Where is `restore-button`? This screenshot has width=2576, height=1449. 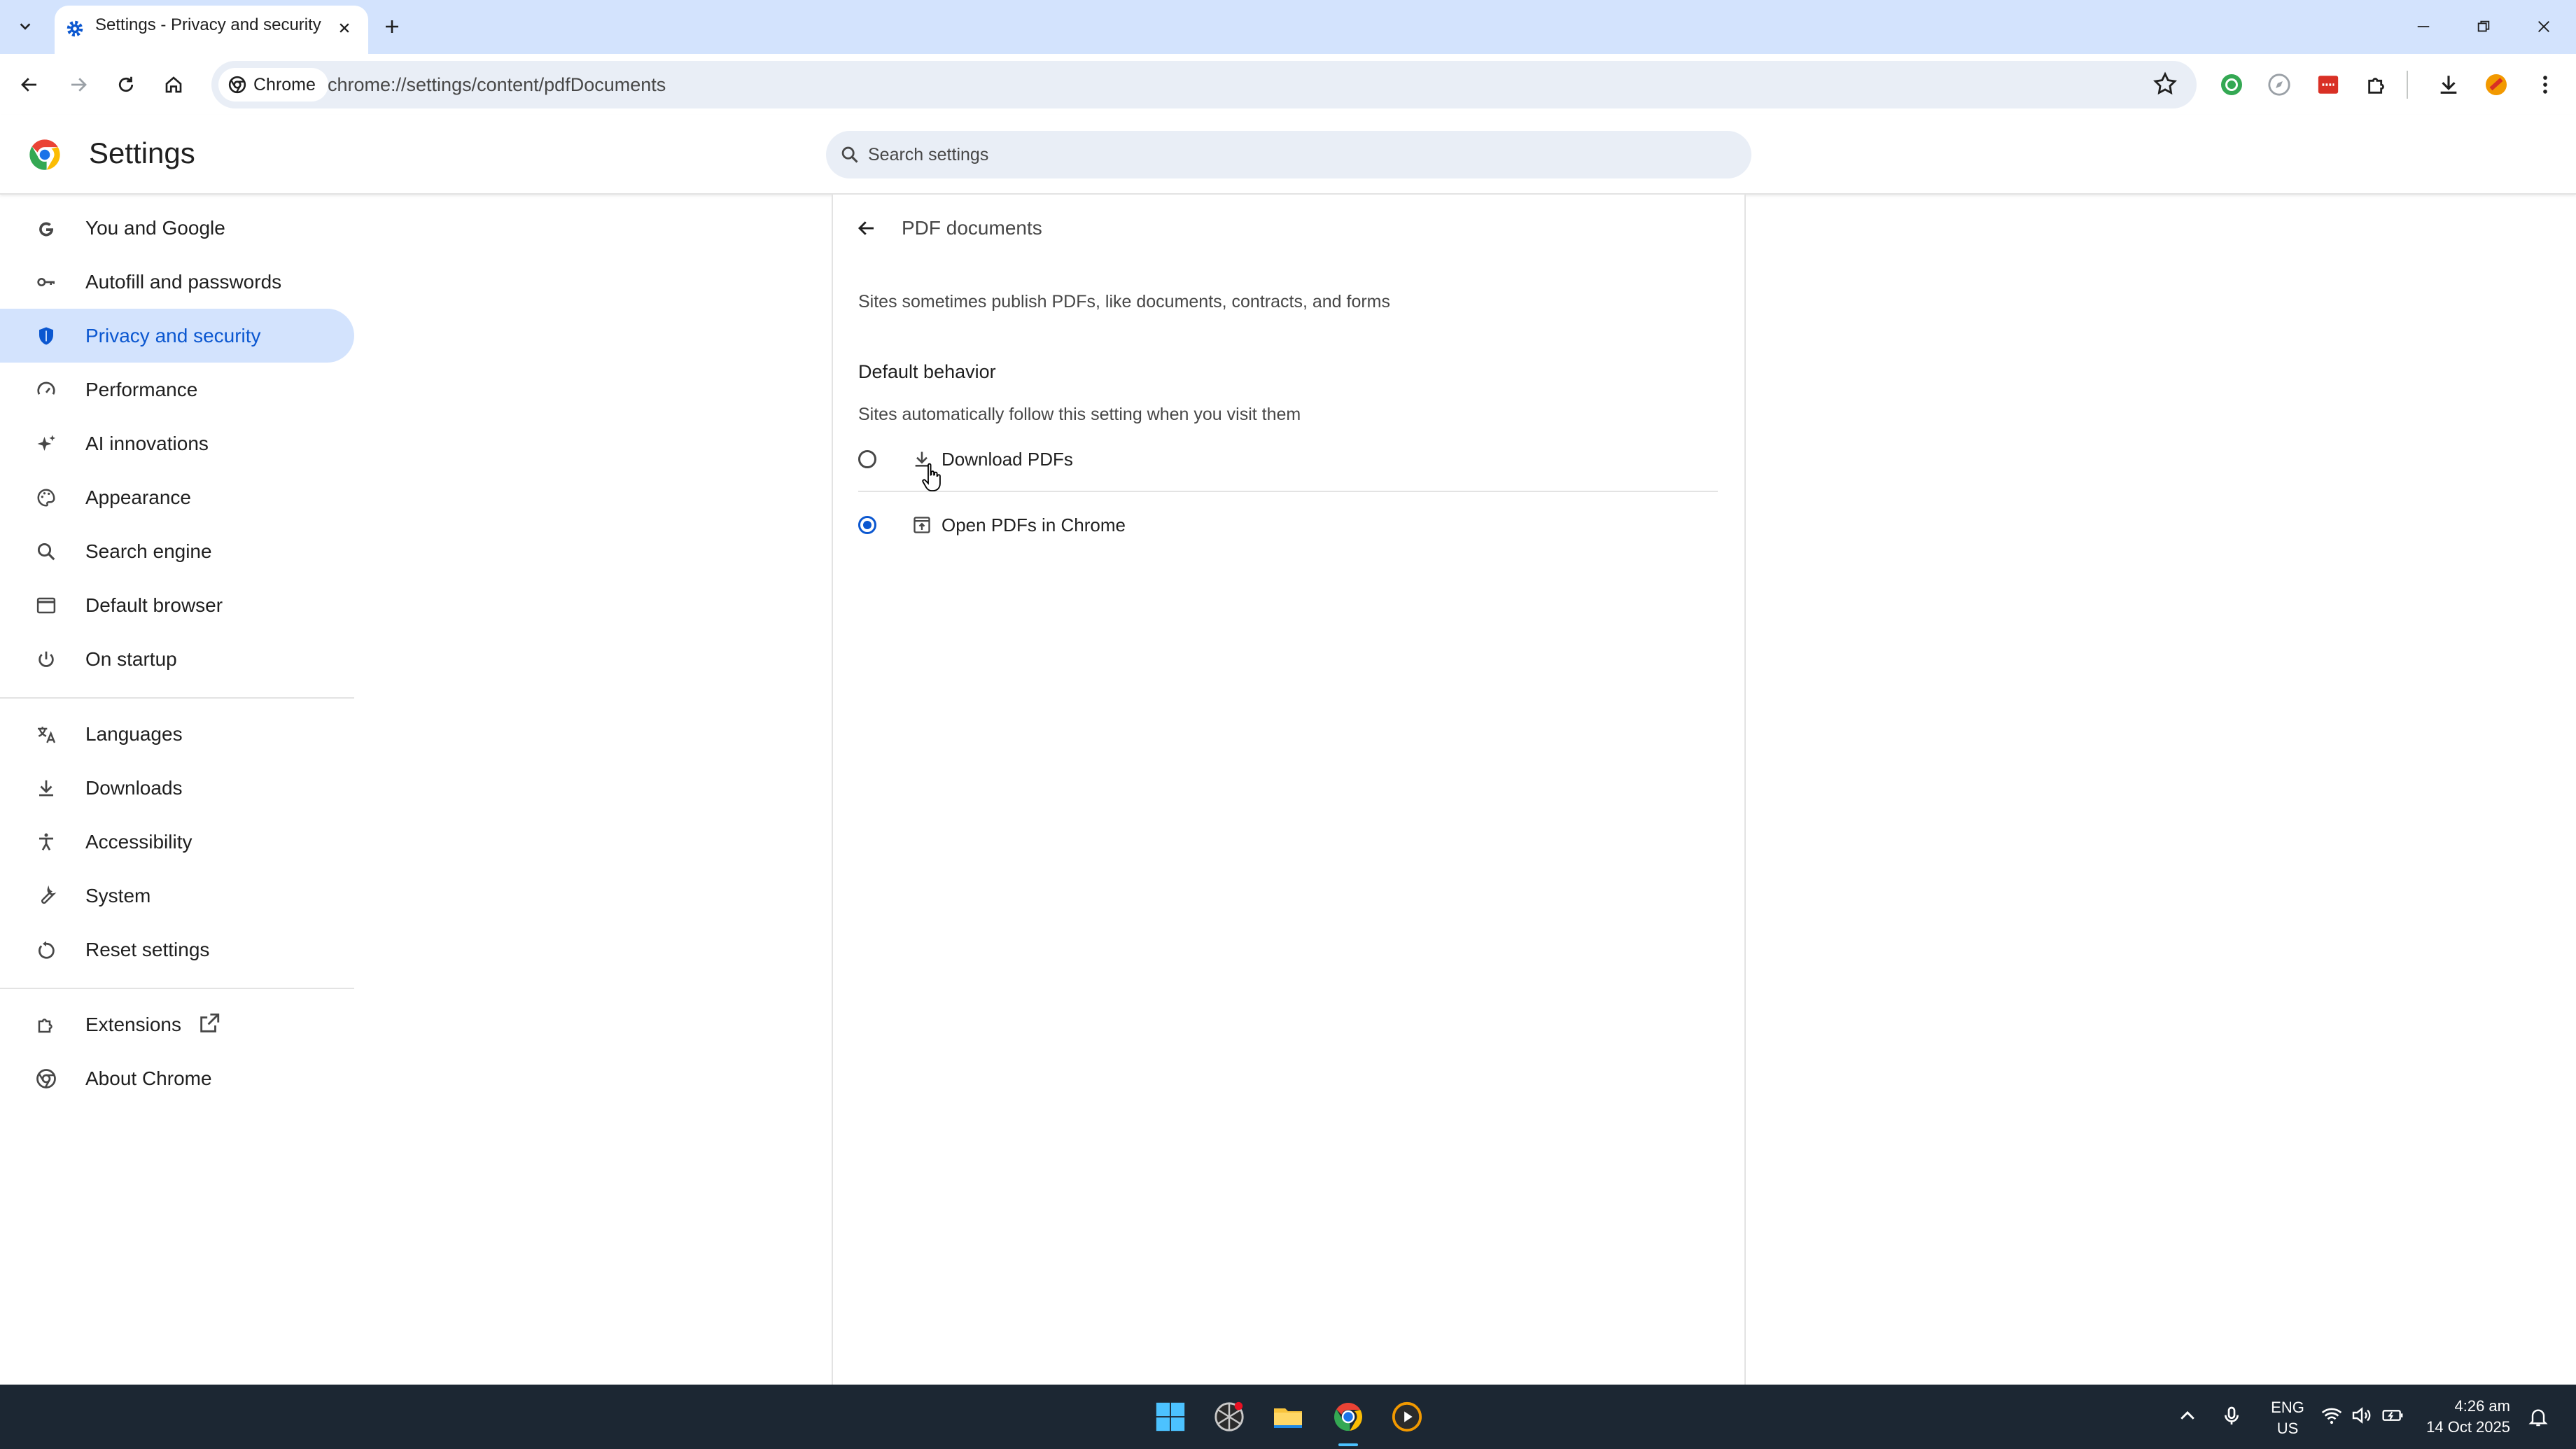
restore-button is located at coordinates (2483, 26).